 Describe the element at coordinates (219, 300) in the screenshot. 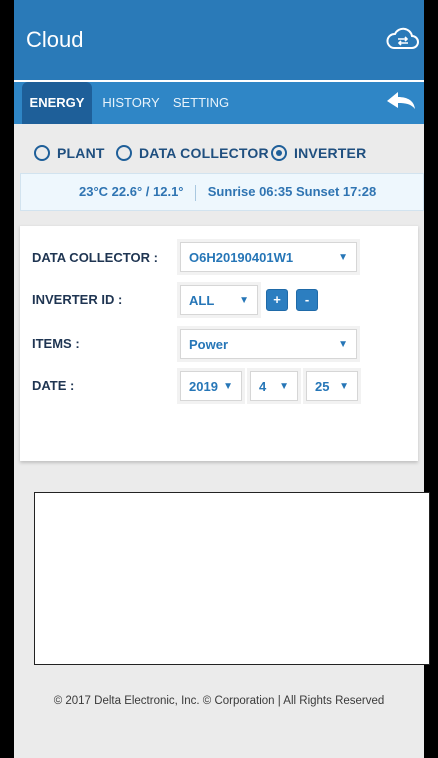

I see `inverter-id-select: ALL ▼` at that location.